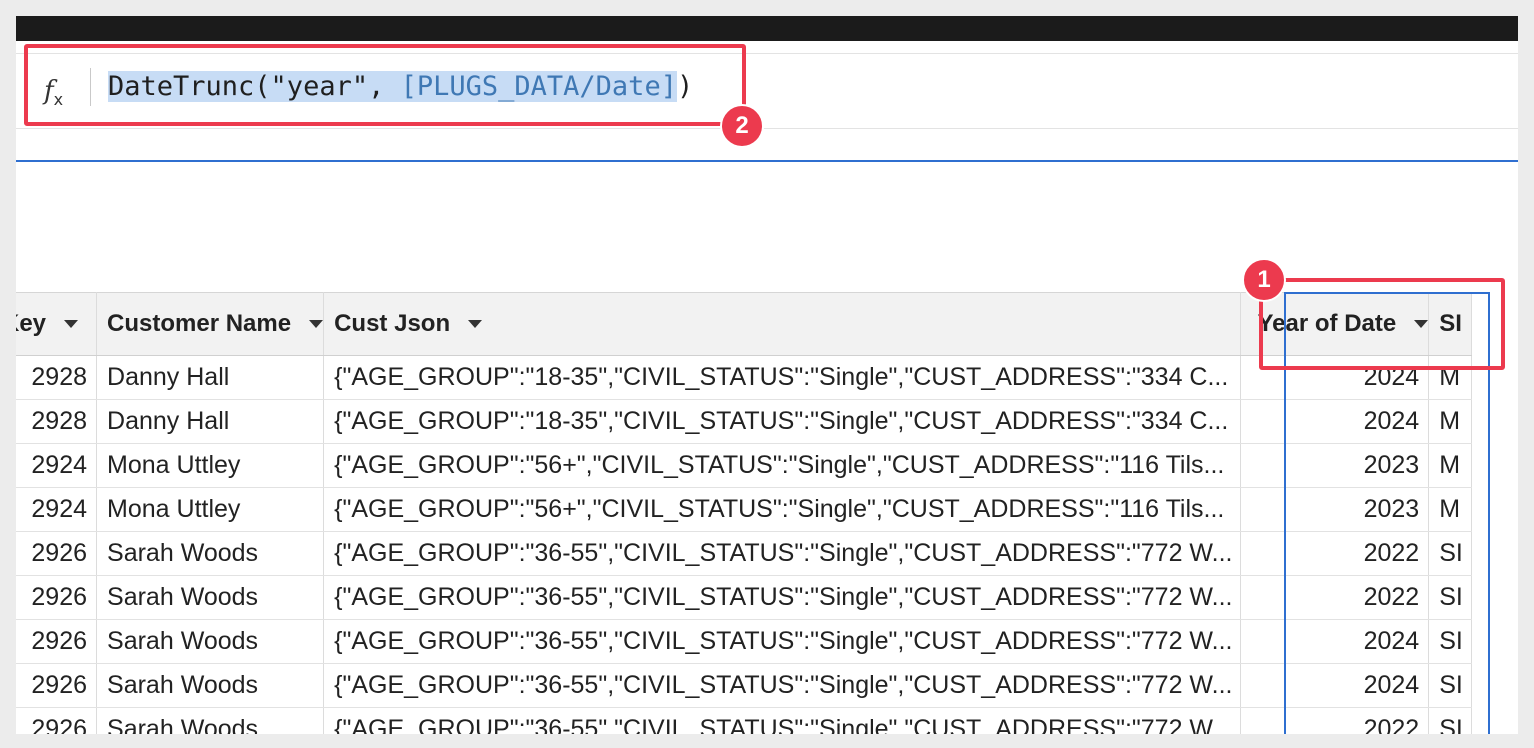 The width and height of the screenshot is (1534, 748). What do you see at coordinates (392, 323) in the screenshot?
I see `column-header-label: Cust Json` at bounding box center [392, 323].